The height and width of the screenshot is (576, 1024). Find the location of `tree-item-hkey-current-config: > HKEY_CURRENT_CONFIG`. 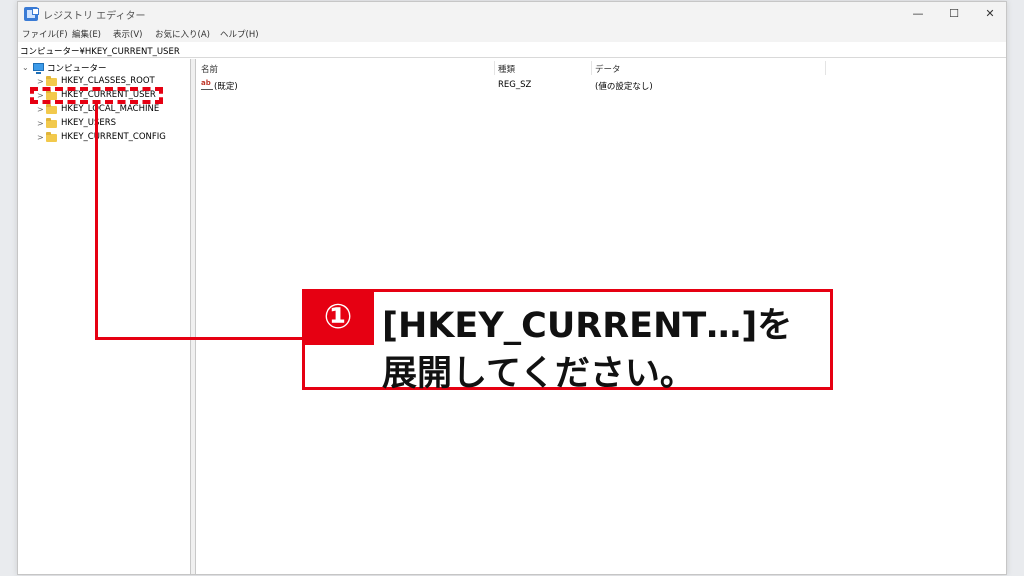

tree-item-hkey-current-config: > HKEY_CURRENT_CONFIG is located at coordinates (103, 138).